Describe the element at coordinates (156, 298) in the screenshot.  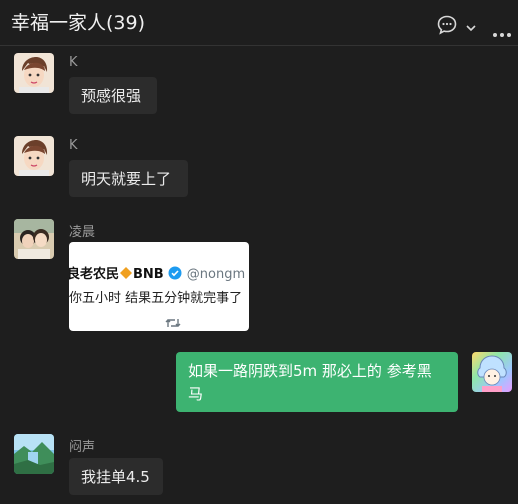
I see `card-text: 你五小时 结果五分钟就完事了` at that location.